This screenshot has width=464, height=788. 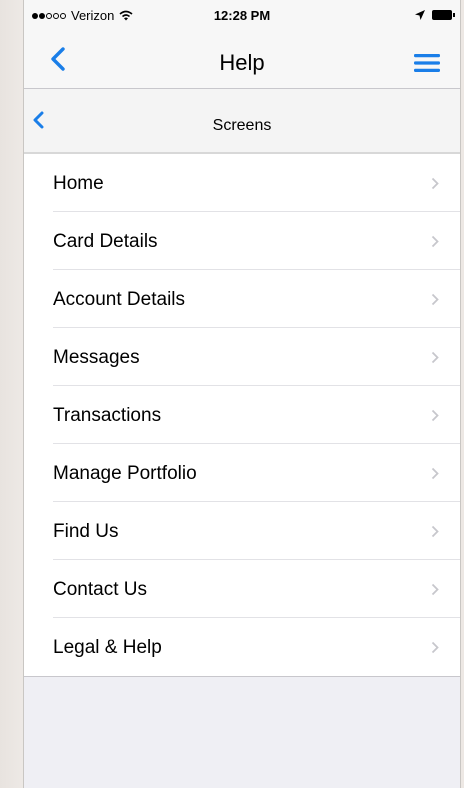 What do you see at coordinates (105, 241) in the screenshot?
I see `menu-item-label: Card Details` at bounding box center [105, 241].